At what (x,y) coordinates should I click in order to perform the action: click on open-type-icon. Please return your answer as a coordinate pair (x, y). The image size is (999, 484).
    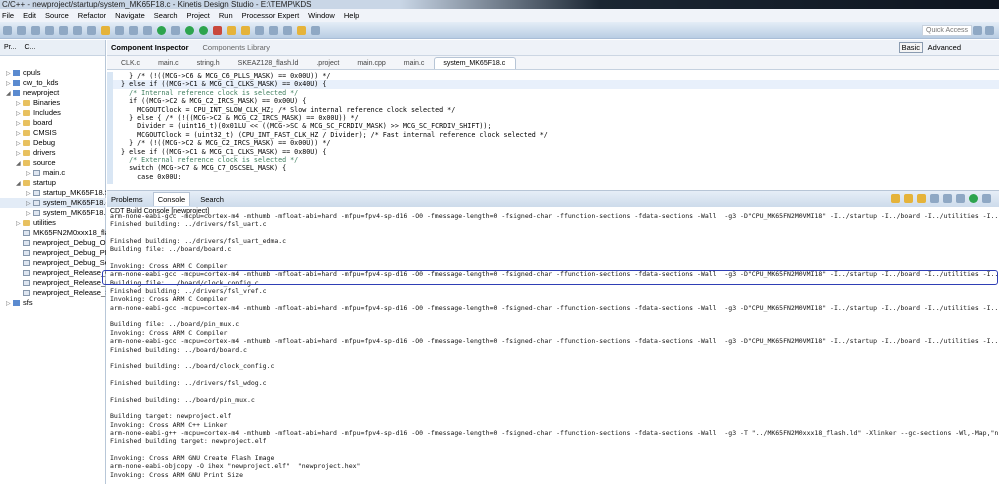
    Looking at the image, I should click on (245, 30).